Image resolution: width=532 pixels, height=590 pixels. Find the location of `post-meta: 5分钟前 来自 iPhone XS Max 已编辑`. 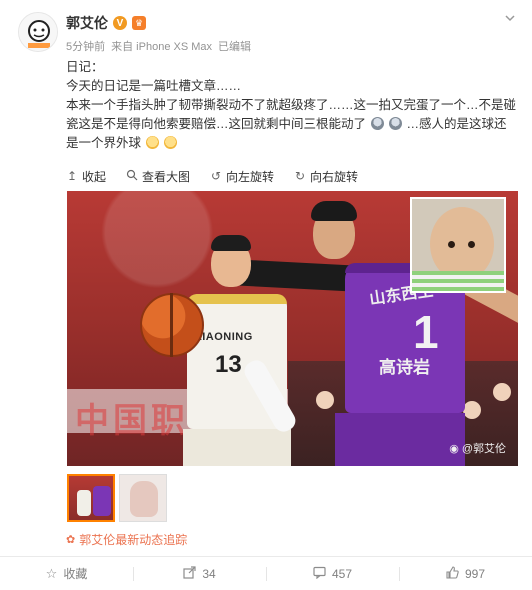

post-meta: 5分钟前 来自 iPhone XS Max 已编辑 is located at coordinates (158, 46).